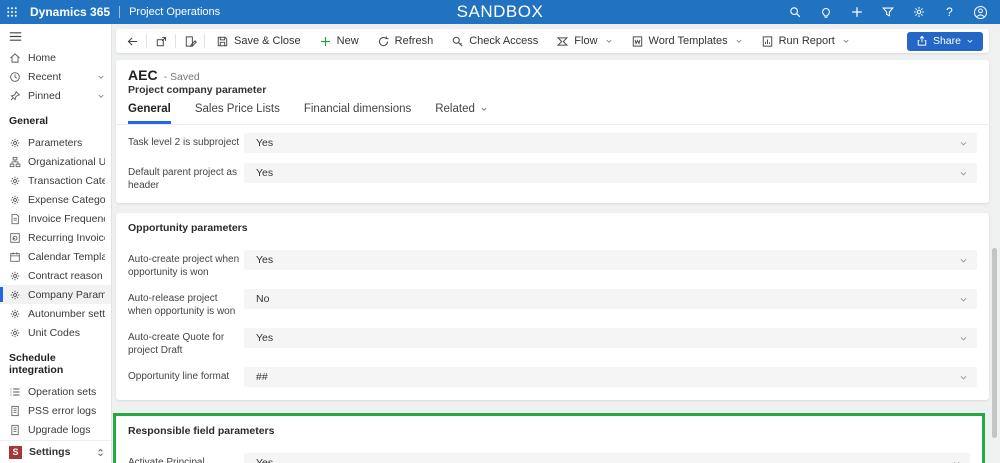  Describe the element at coordinates (55, 332) in the screenshot. I see `sidebar-item-unit-codes: Unit Codes` at that location.